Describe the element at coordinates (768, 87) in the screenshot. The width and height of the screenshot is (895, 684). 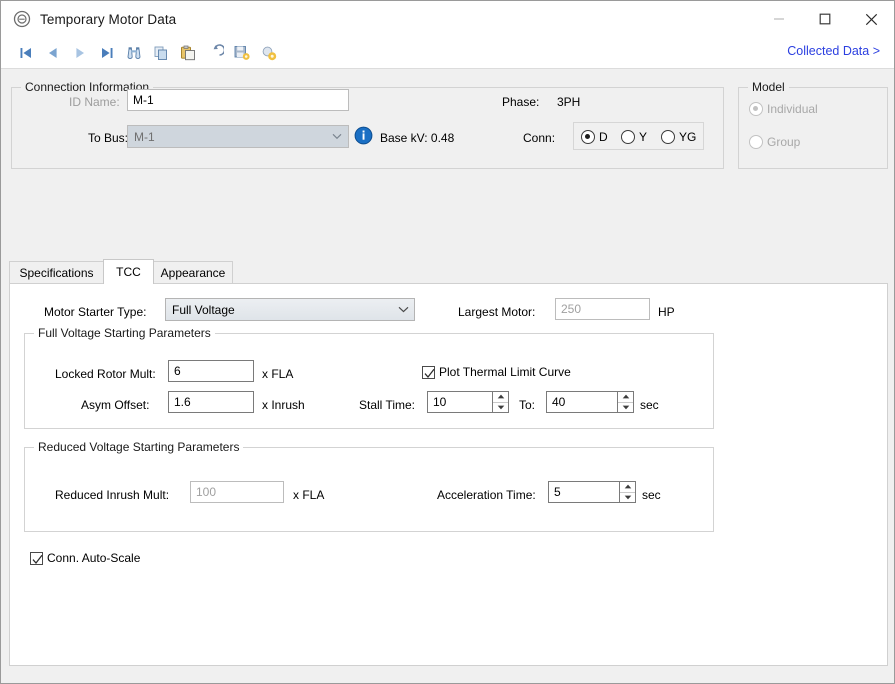
I see `model-legend: Model` at that location.